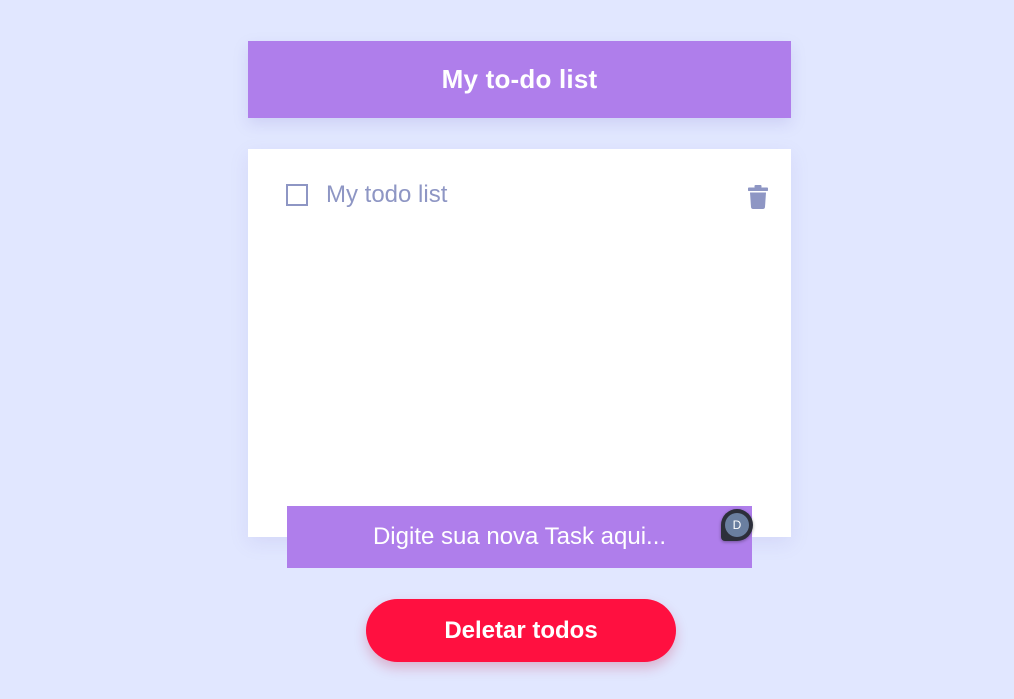 This screenshot has height=699, width=1014. I want to click on app-header: My to-do list, so click(519, 79).